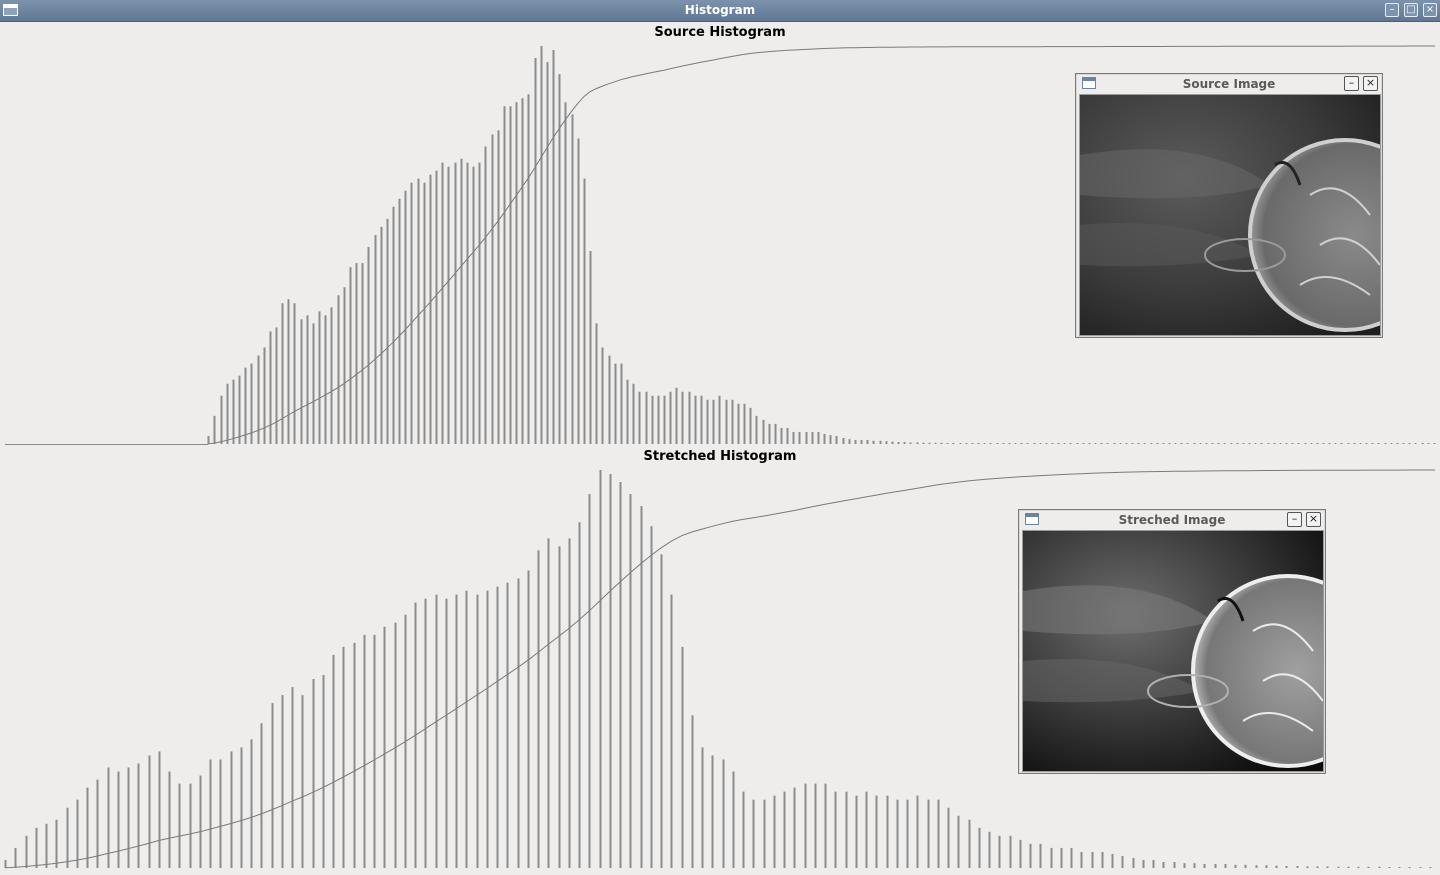  I want to click on stretched-image-window: Streched Image – ×, so click(1172, 641).